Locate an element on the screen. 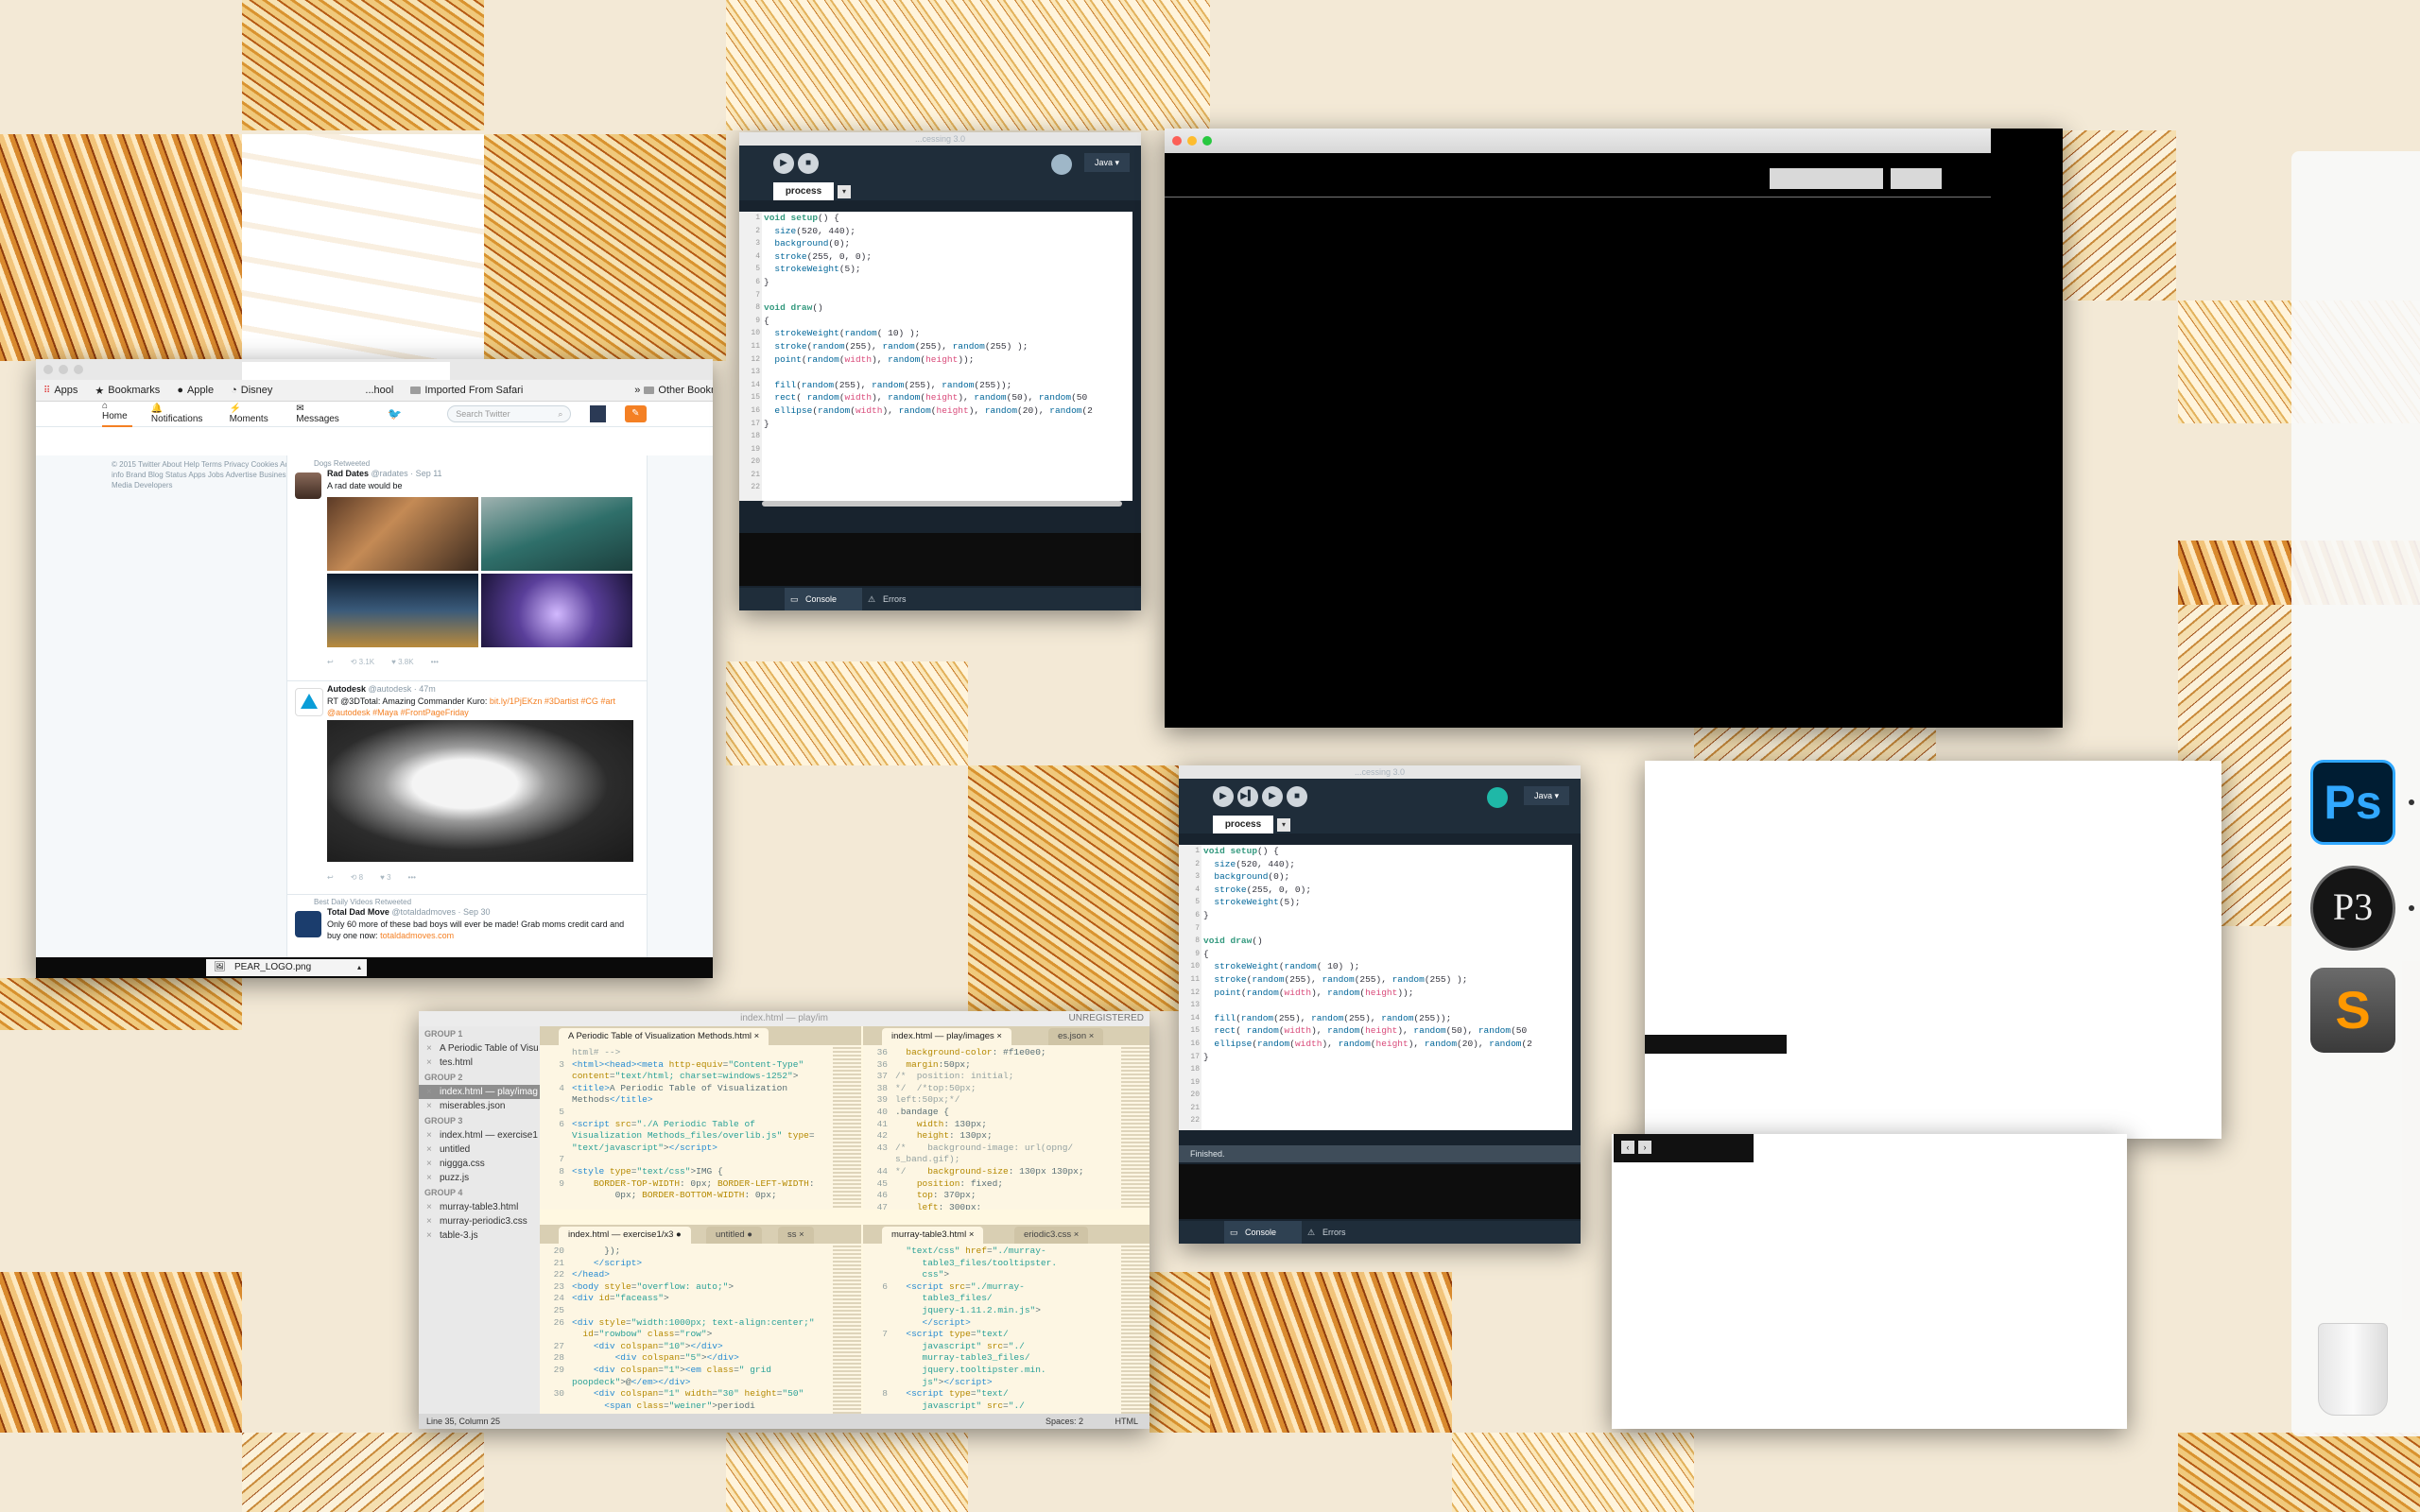  bookmark-disney: ◔ Disney is located at coordinates (251, 390).